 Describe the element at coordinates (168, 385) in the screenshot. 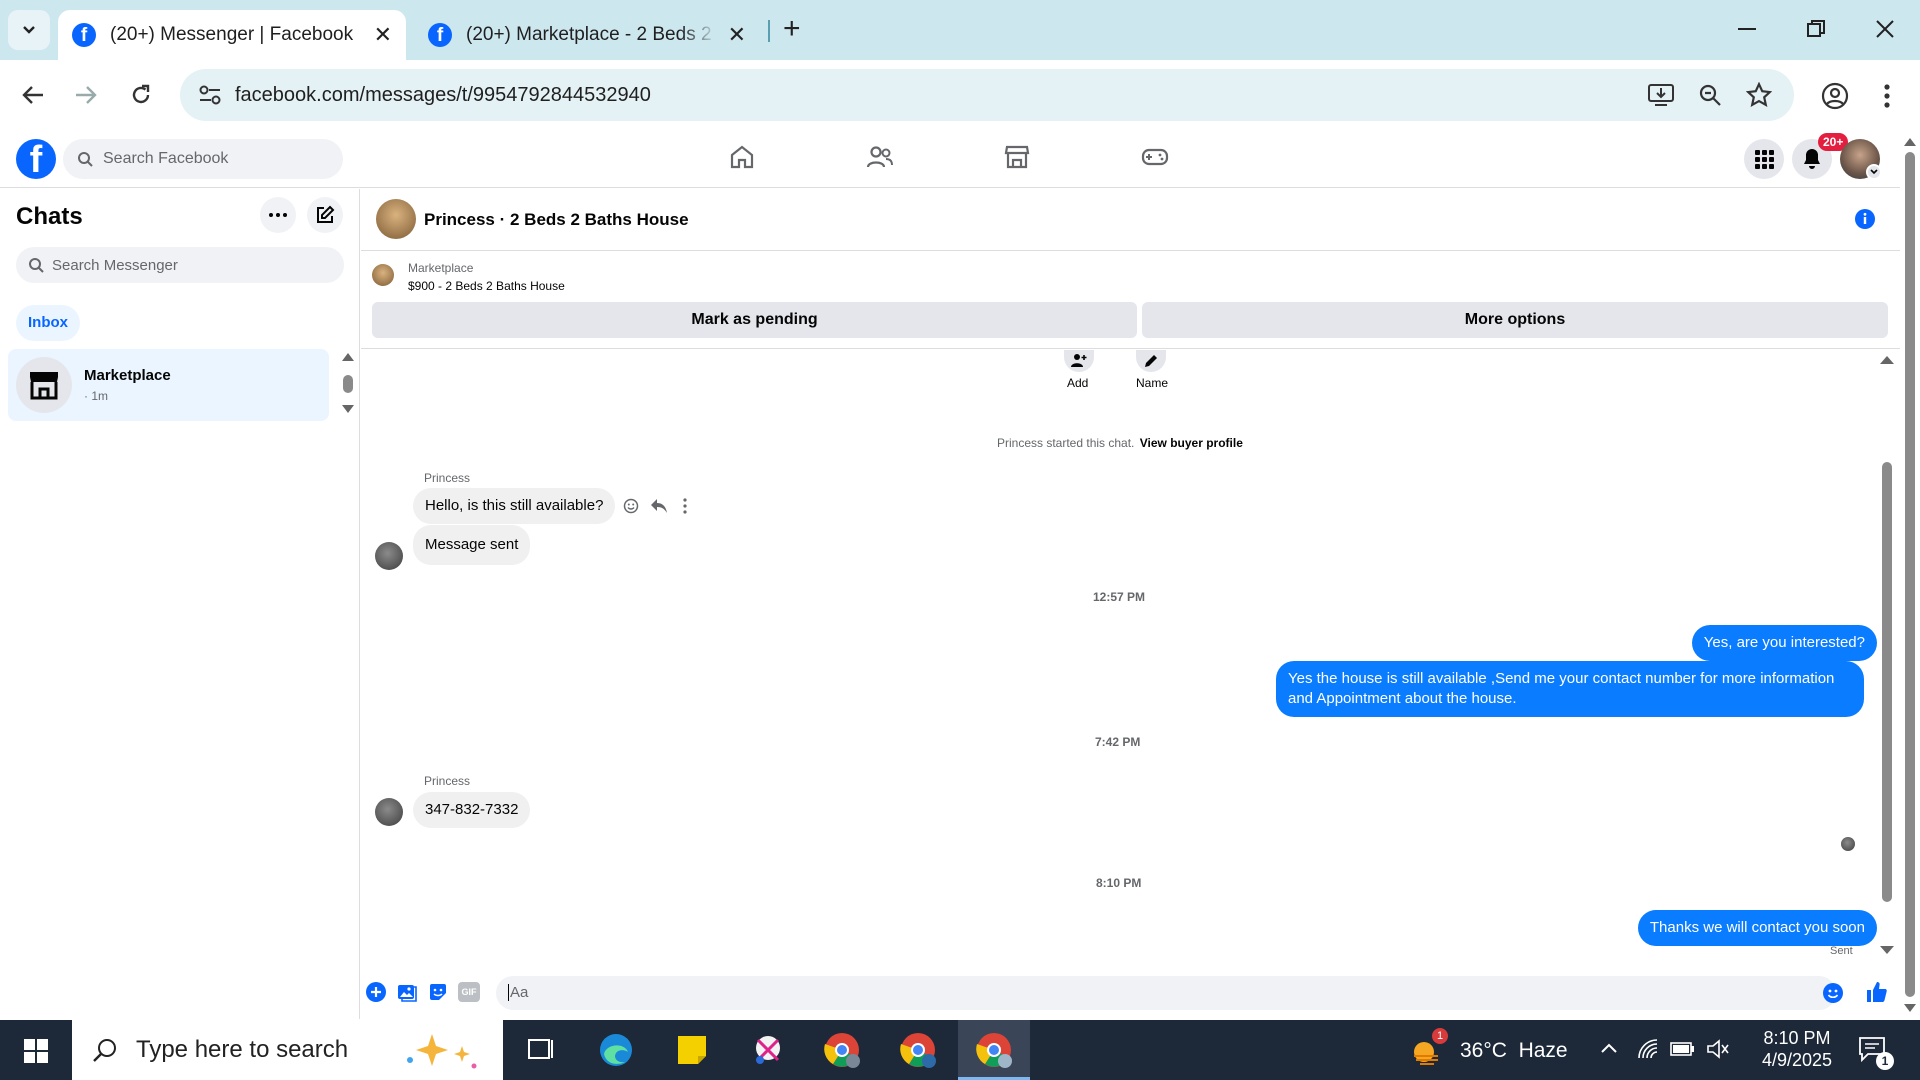

I see `chat-list-item: Marketplace · 1m` at that location.